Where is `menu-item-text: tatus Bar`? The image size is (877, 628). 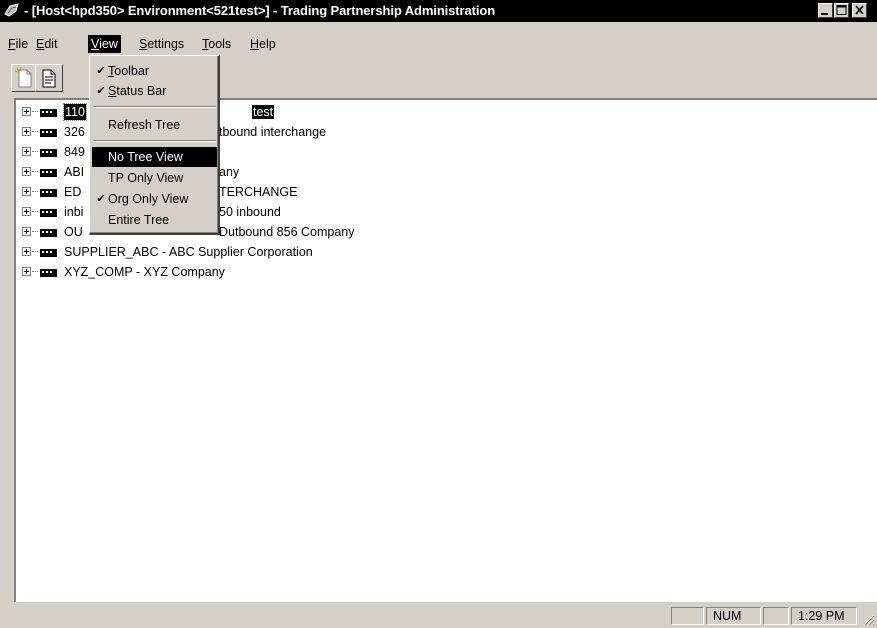 menu-item-text: tatus Bar is located at coordinates (141, 91).